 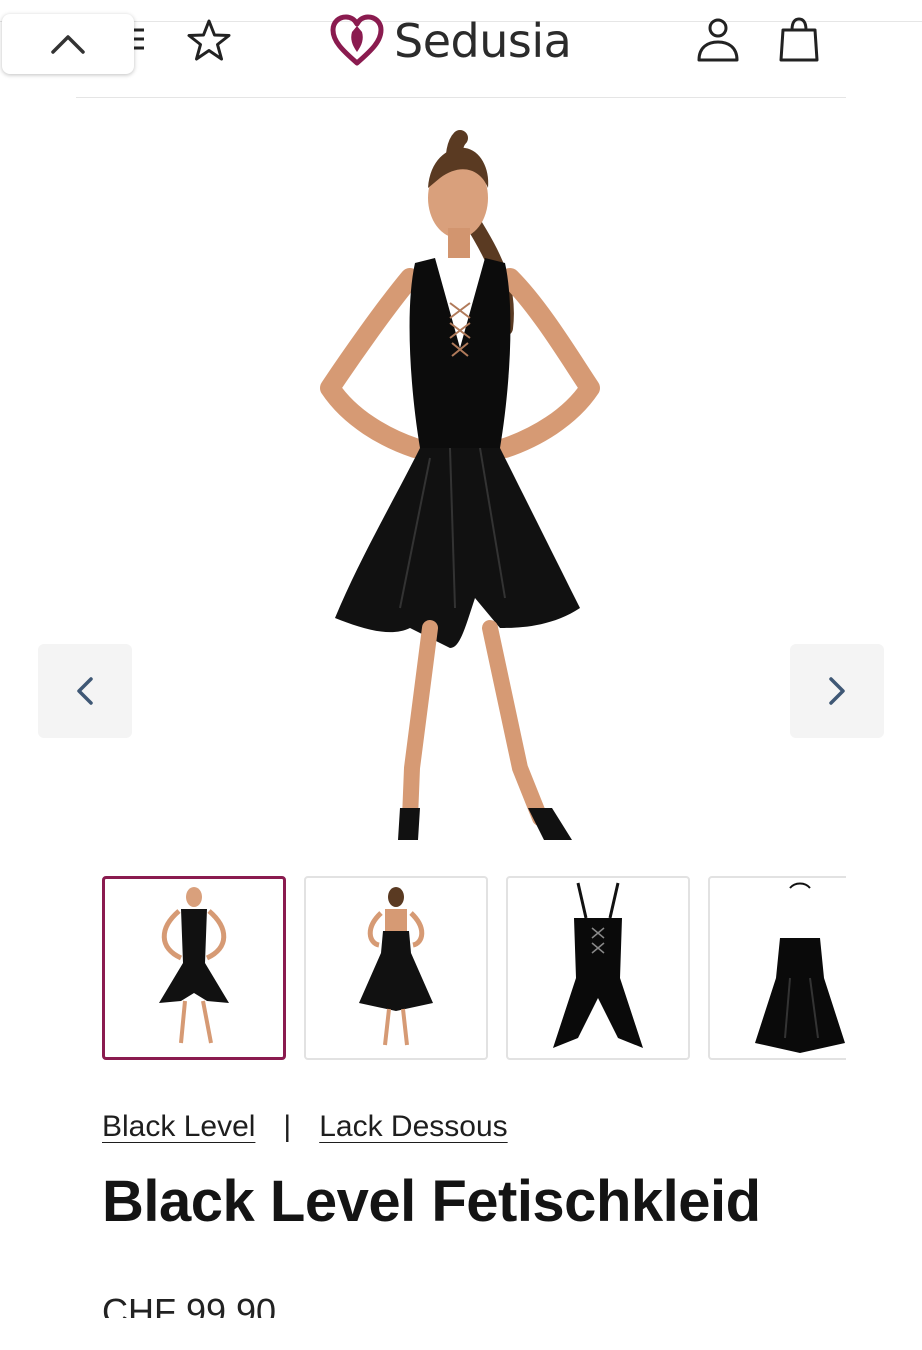 I want to click on thumbnail-dress-back-flat, so click(x=777, y=968).